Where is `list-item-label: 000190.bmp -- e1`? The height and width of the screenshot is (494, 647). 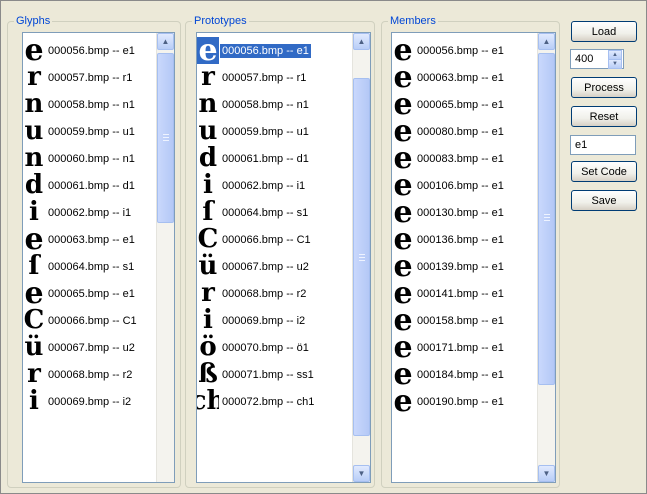 list-item-label: 000190.bmp -- e1 is located at coordinates (460, 401).